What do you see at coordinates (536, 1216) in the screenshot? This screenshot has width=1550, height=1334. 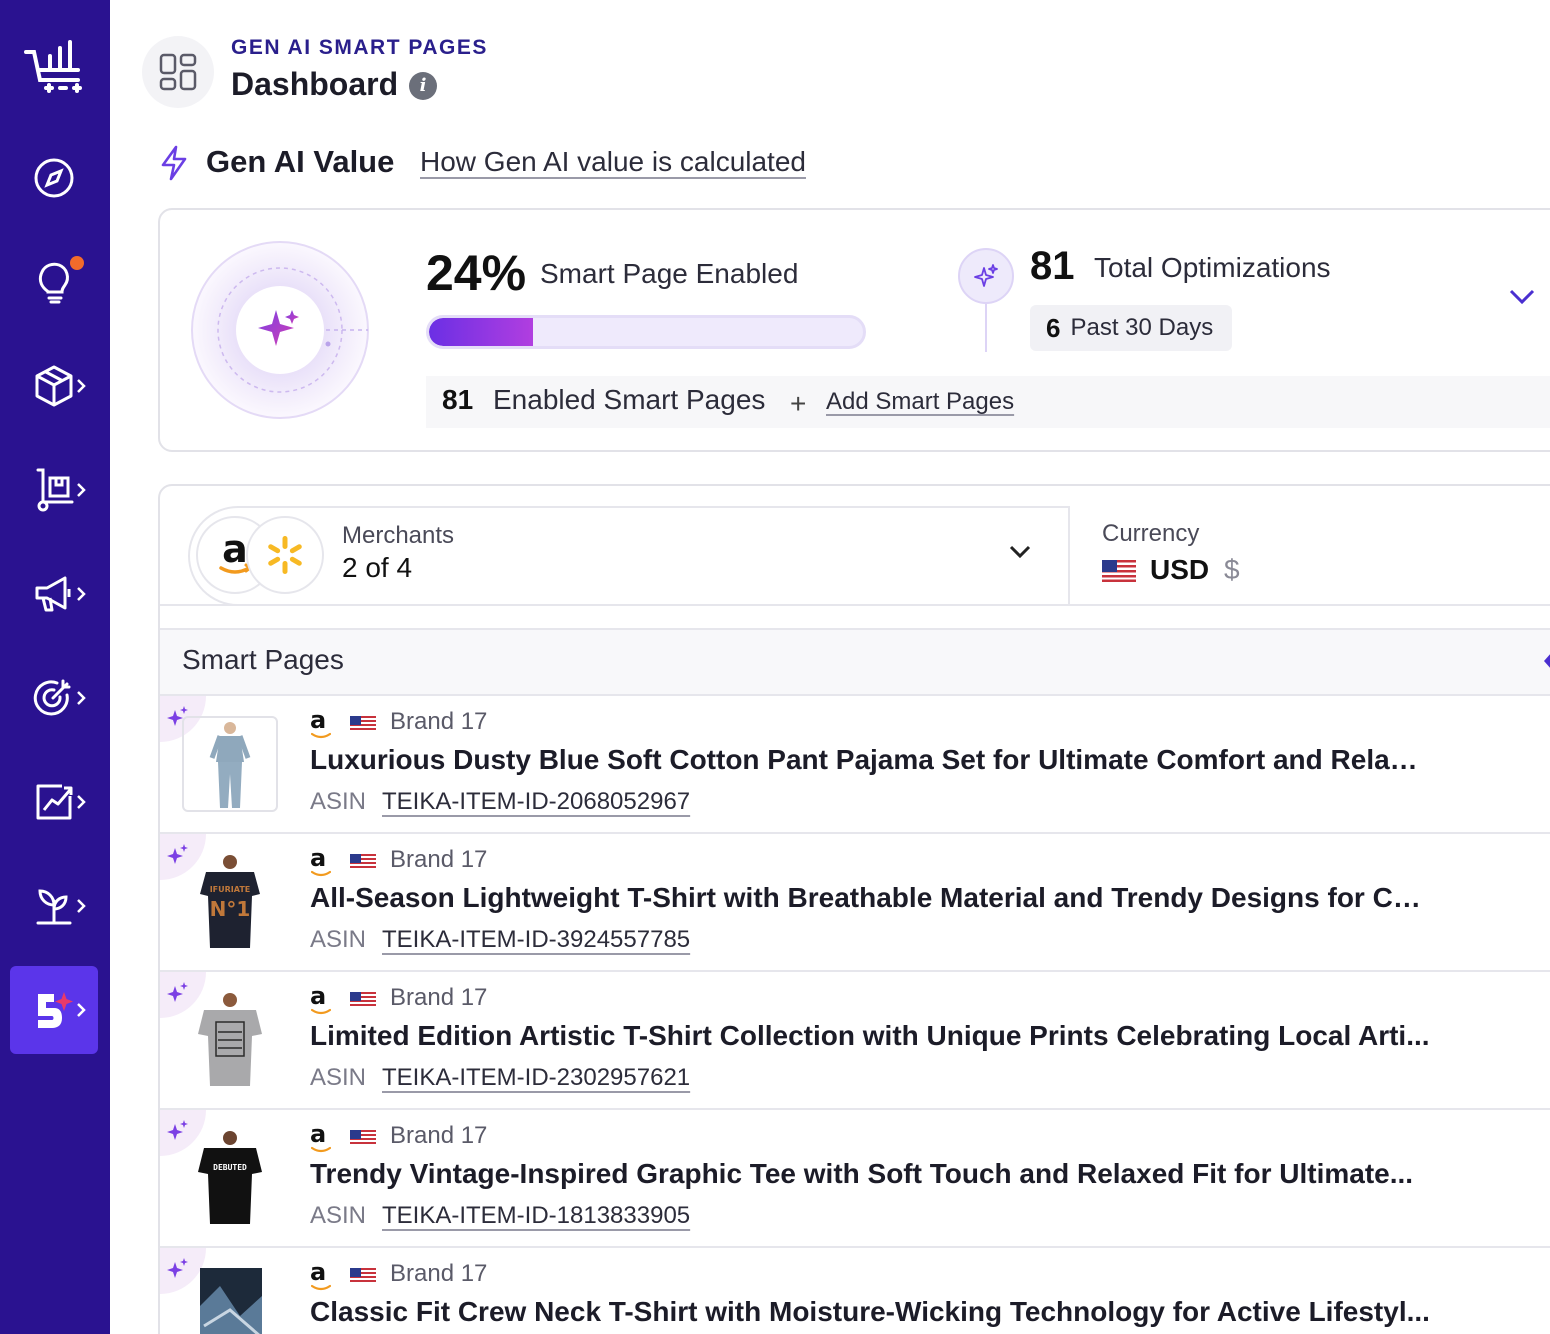 I see `asin-link: TEIKA-ITEM-ID-1813833905` at bounding box center [536, 1216].